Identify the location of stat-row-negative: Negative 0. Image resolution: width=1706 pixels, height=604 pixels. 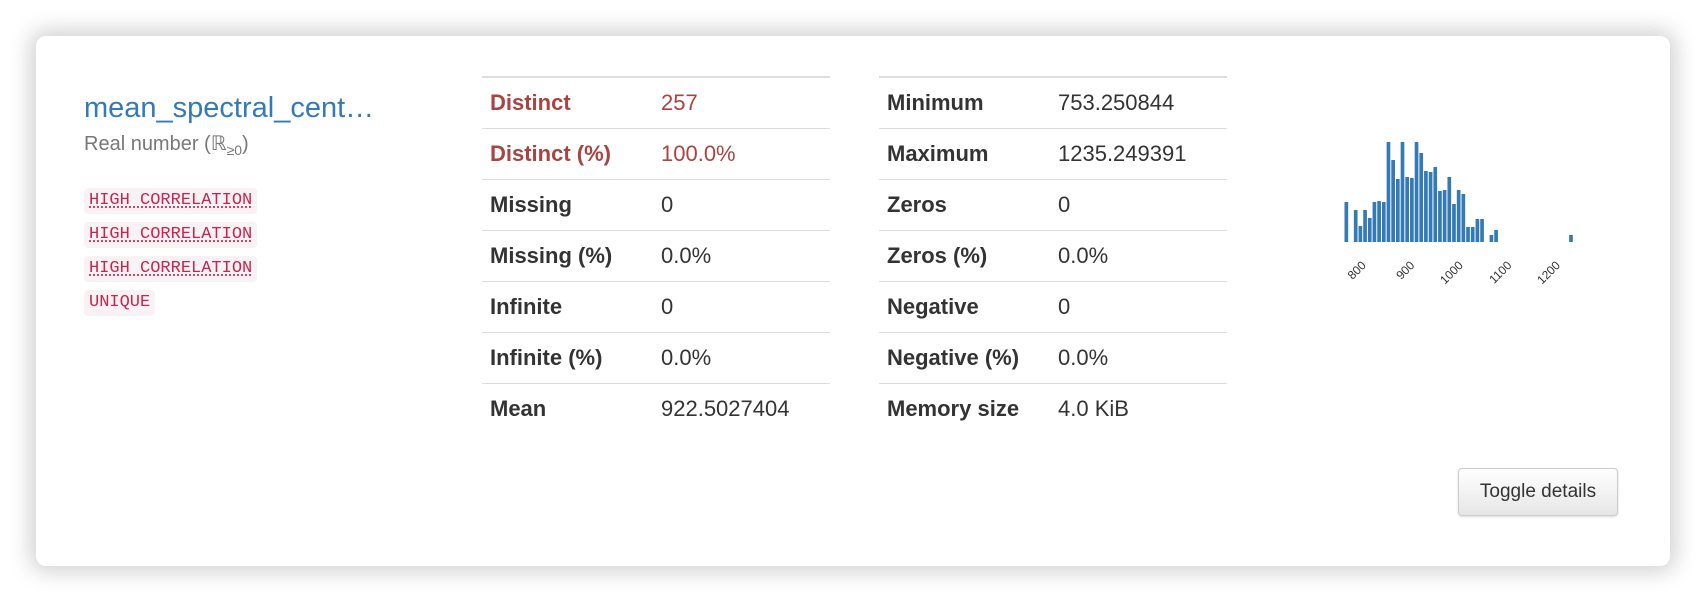
(1053, 307).